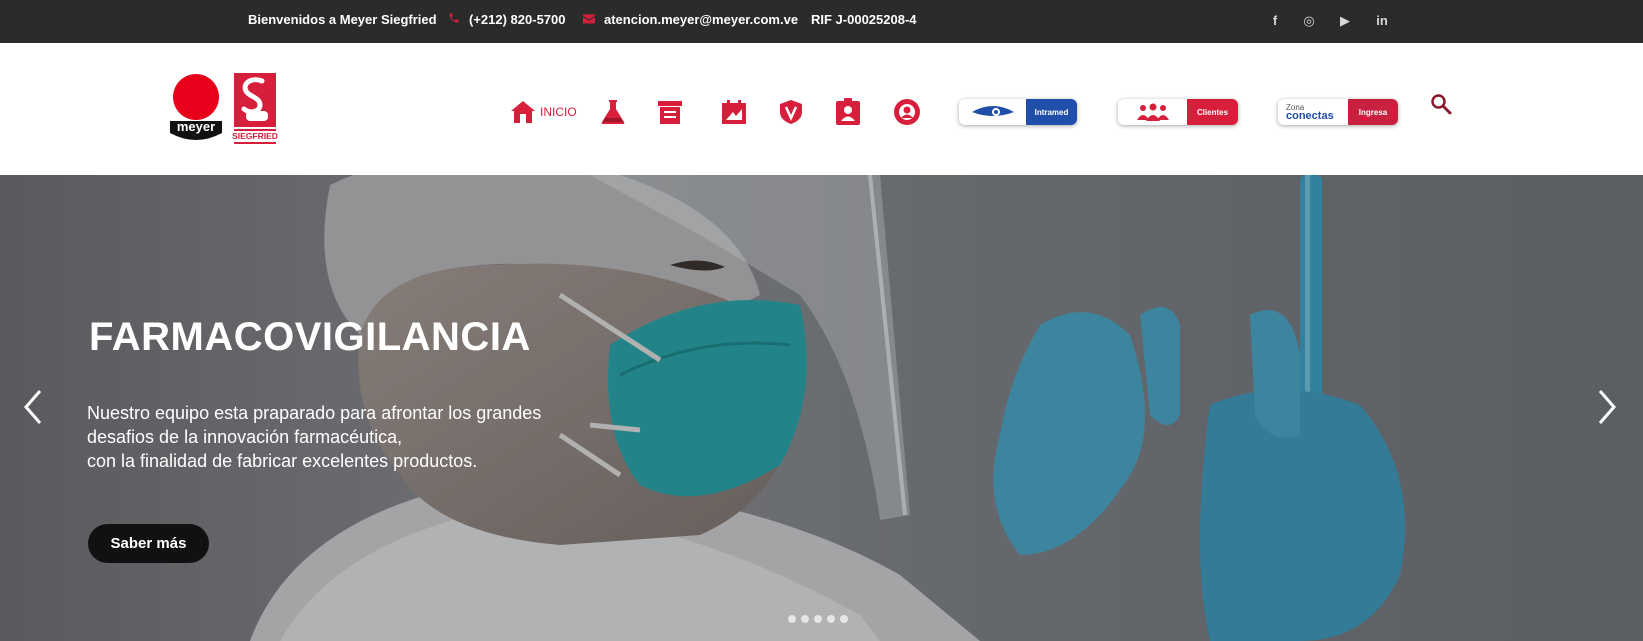  I want to click on search-button, so click(1442, 105).